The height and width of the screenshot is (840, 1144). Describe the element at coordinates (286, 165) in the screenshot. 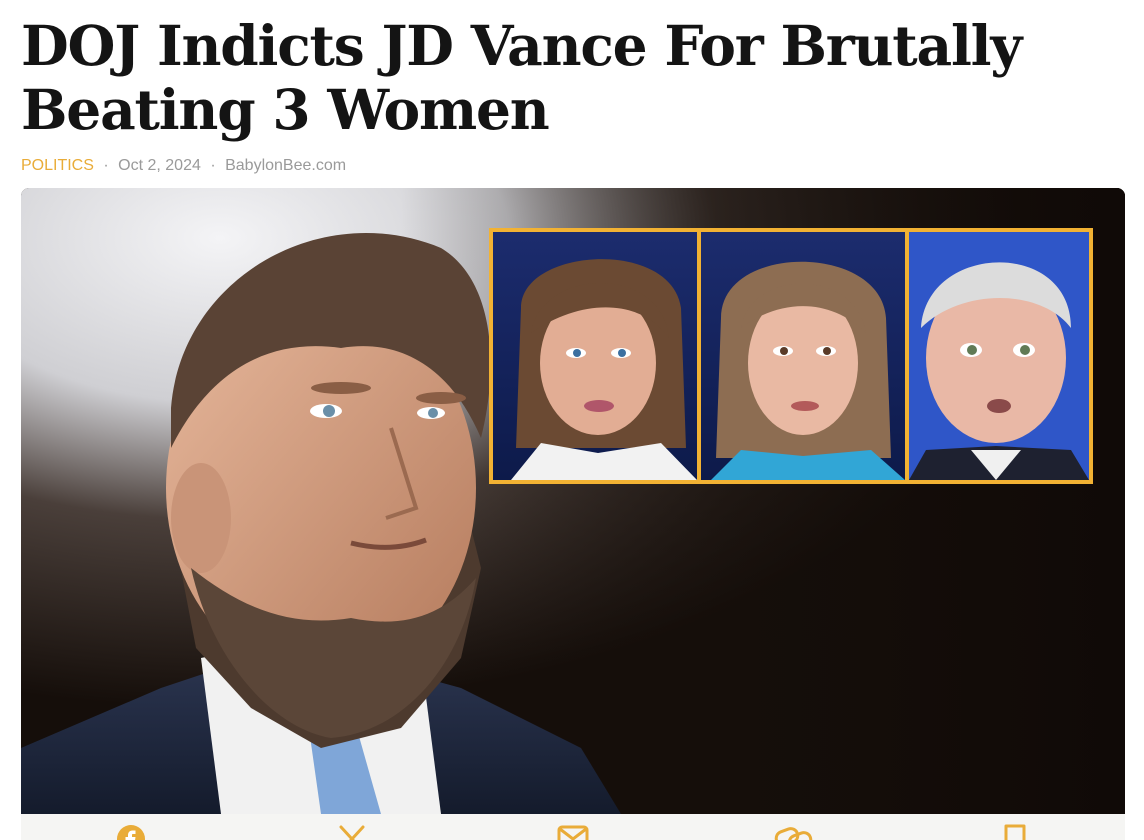

I see `source-name: BabylonBee.com` at that location.